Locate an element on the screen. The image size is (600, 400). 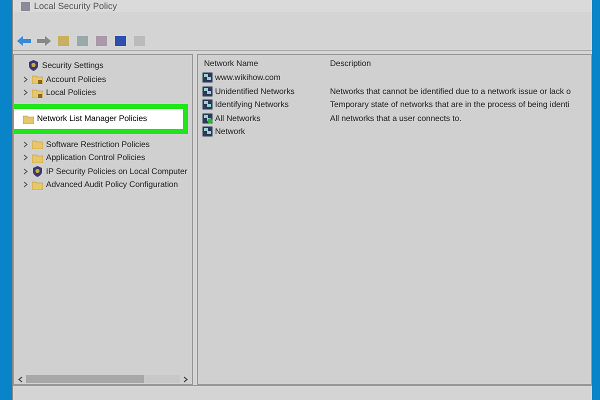
window-title: Local Security Policy is located at coordinates (76, 6).